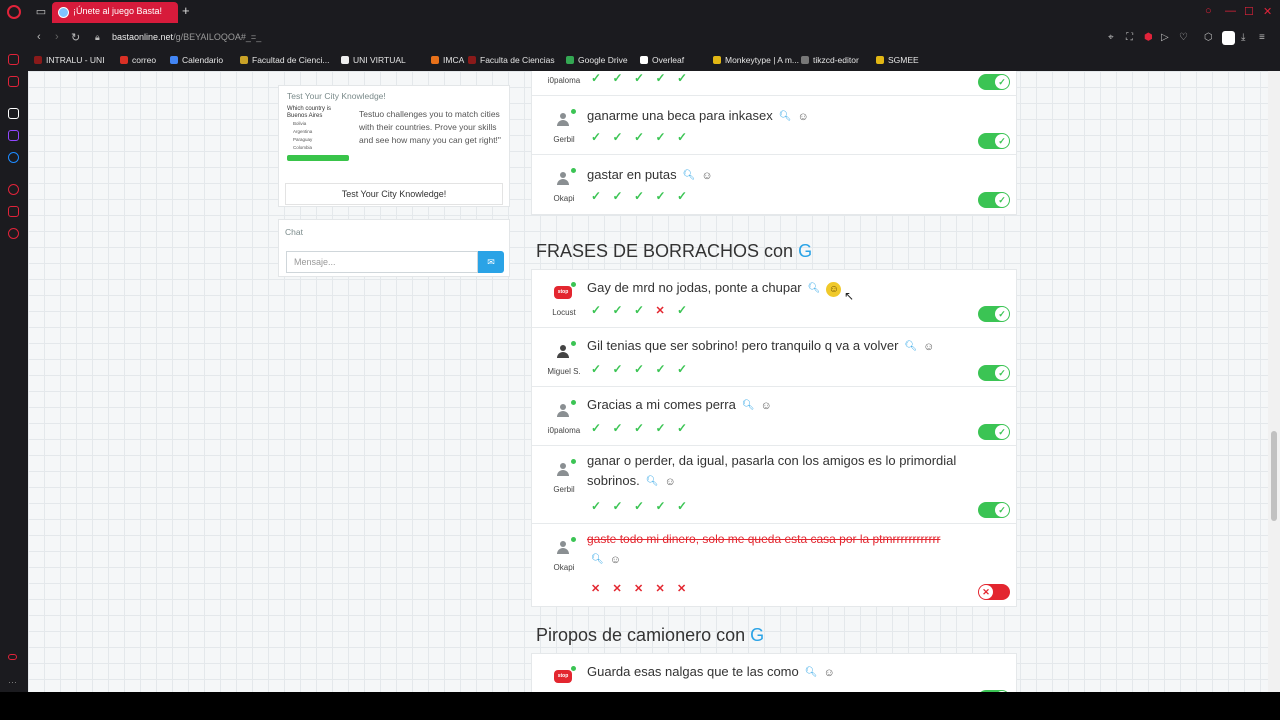  I want to click on search-icon: ○, so click(1208, 11).